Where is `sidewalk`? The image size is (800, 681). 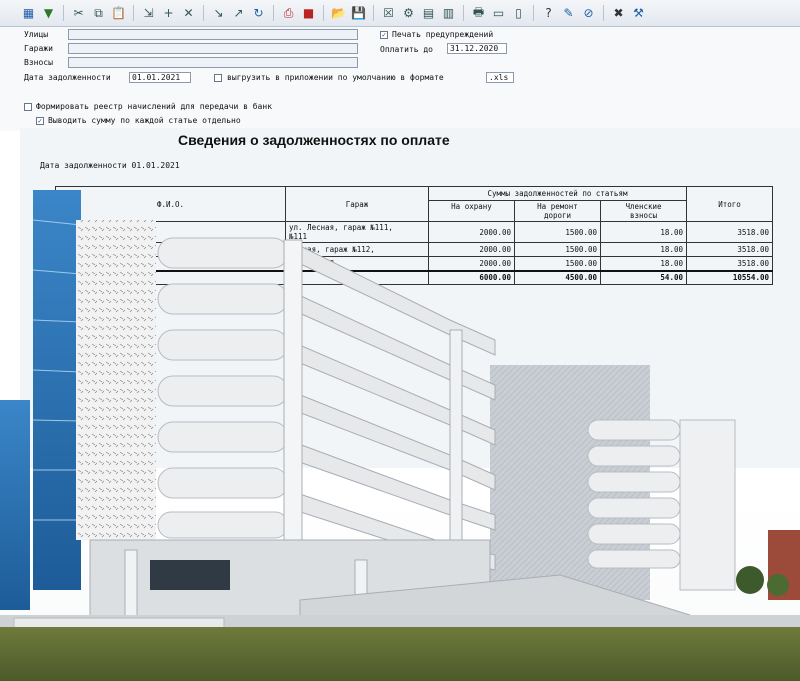
sidewalk is located at coordinates (400, 621).